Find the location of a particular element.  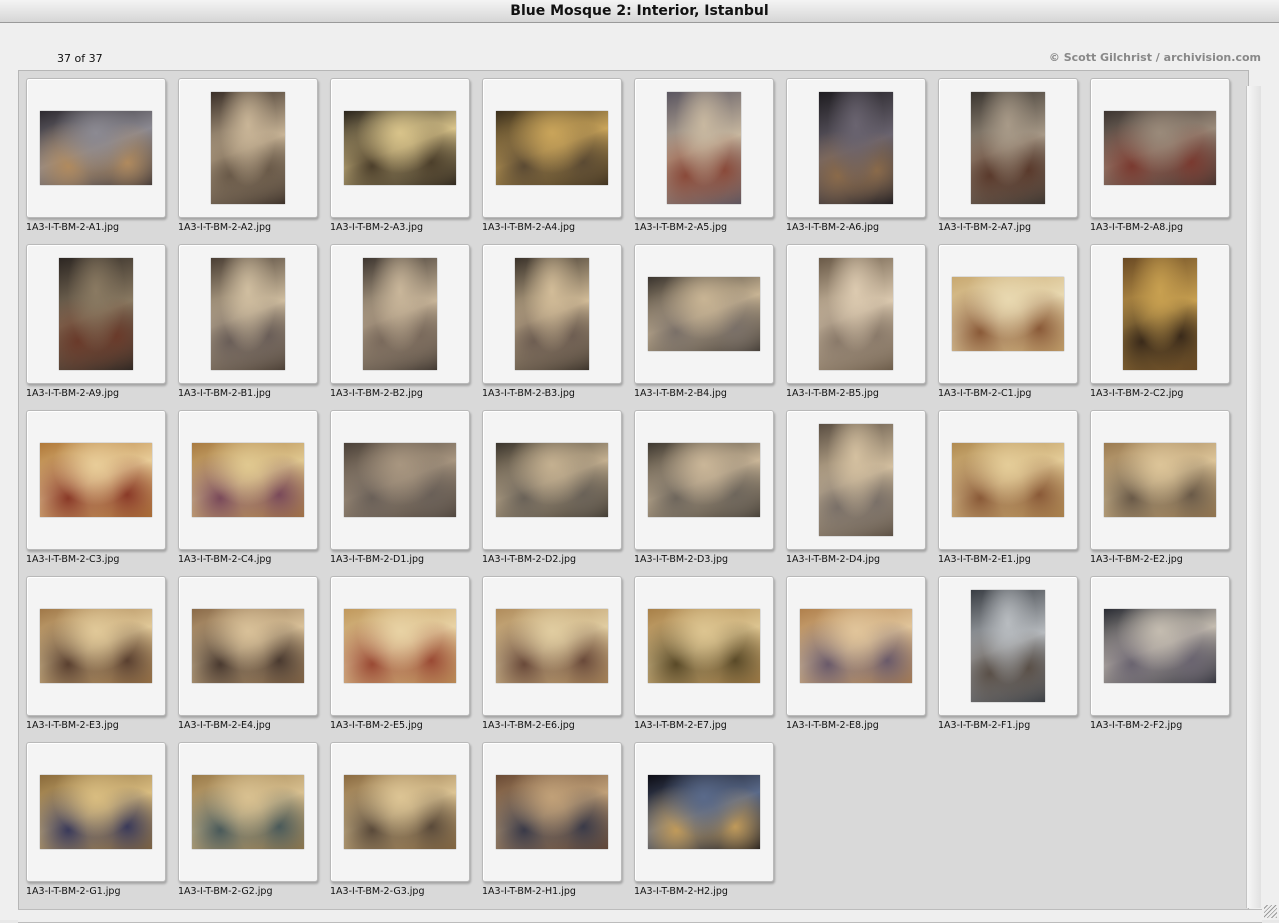

thumbnail-item: 1A3-I-T-BM-2-G3.jpg is located at coordinates (406, 825).